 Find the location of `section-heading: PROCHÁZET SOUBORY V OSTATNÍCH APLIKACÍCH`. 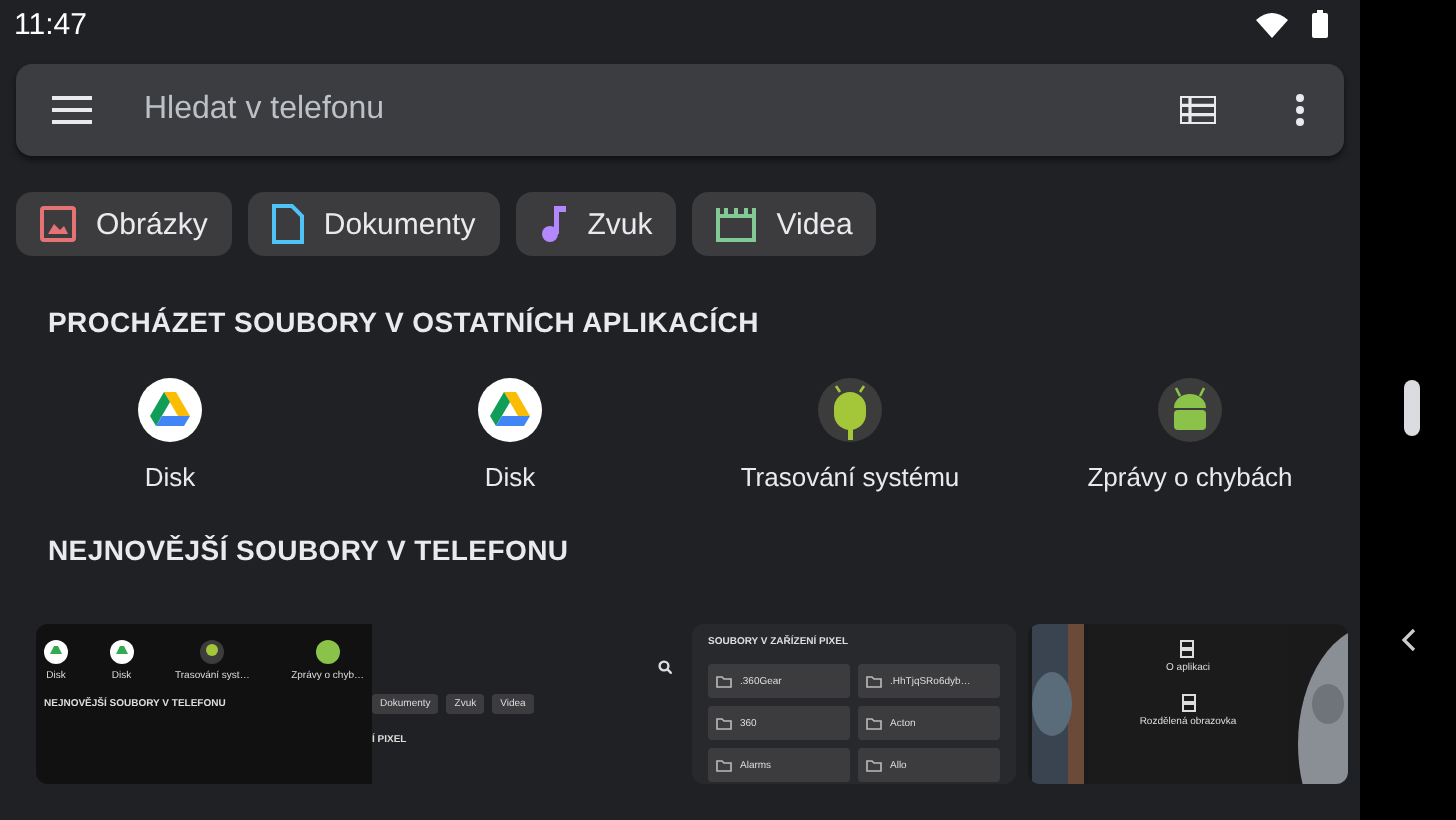

section-heading: PROCHÁZET SOUBORY V OSTATNÍCH APLIKACÍCH is located at coordinates (404, 322).